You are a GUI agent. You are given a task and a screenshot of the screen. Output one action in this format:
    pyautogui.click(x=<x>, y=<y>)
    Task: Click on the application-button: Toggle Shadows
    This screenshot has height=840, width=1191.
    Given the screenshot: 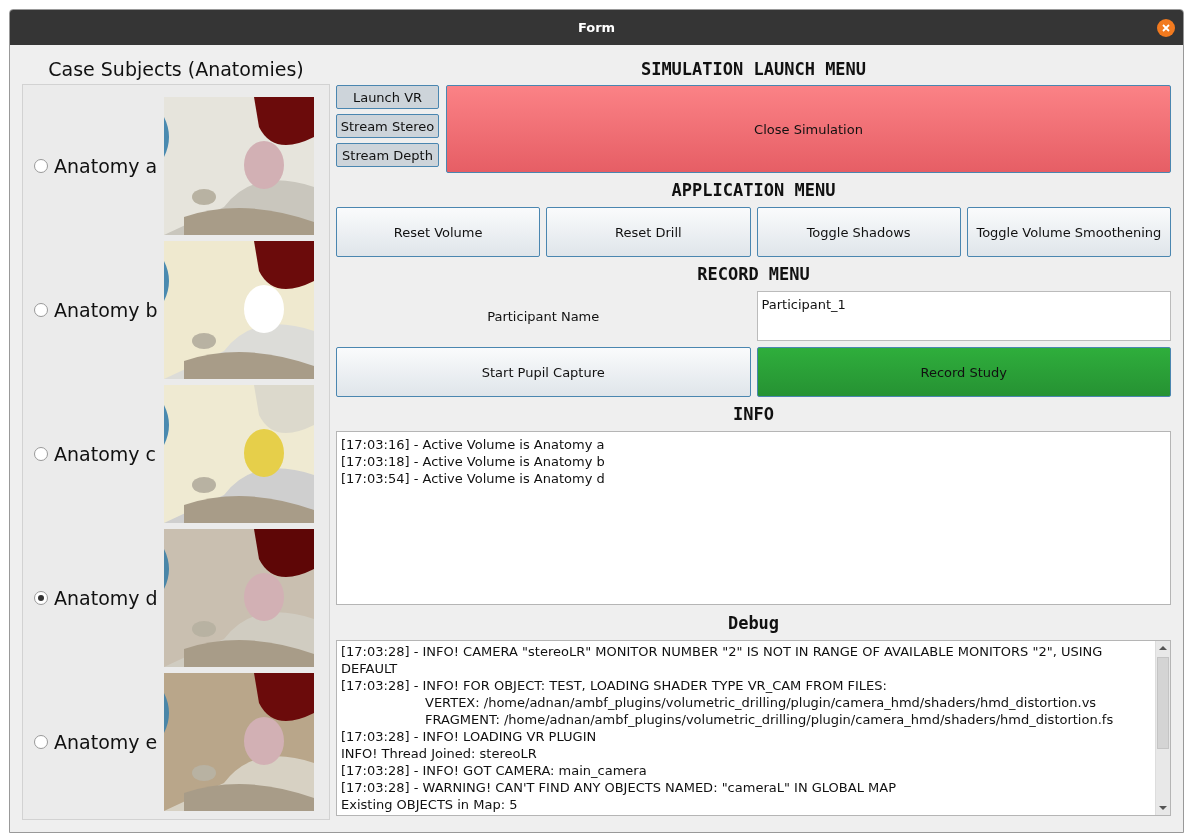 What is the action you would take?
    pyautogui.click(x=858, y=232)
    